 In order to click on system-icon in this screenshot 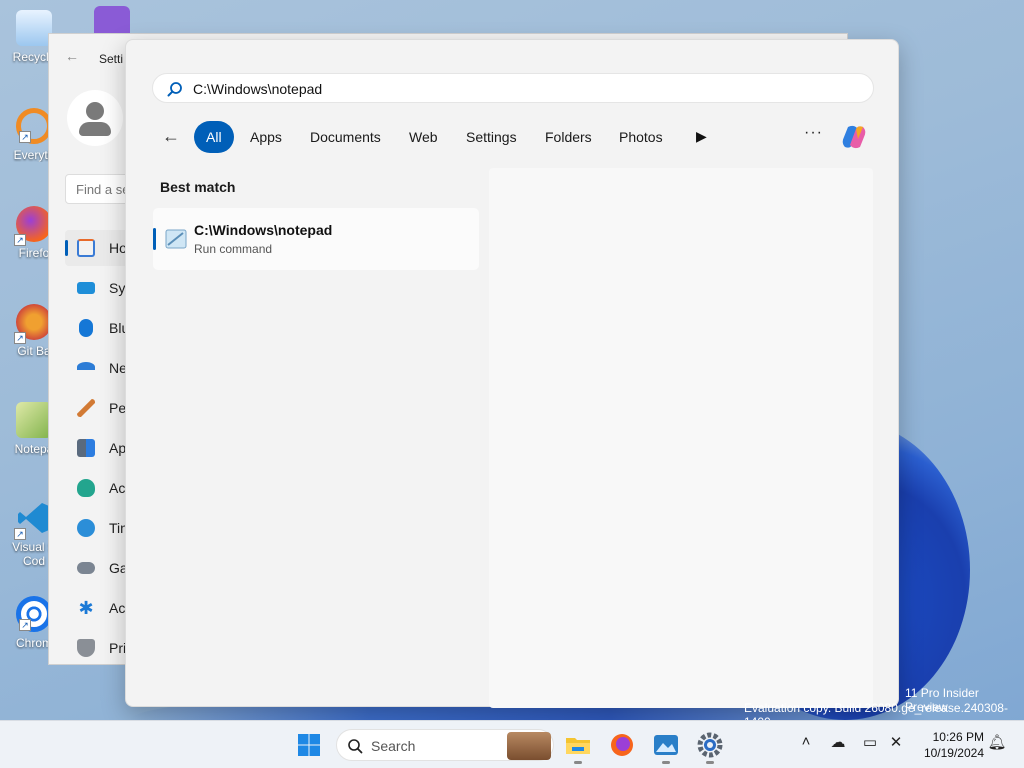, I will do `click(86, 288)`.